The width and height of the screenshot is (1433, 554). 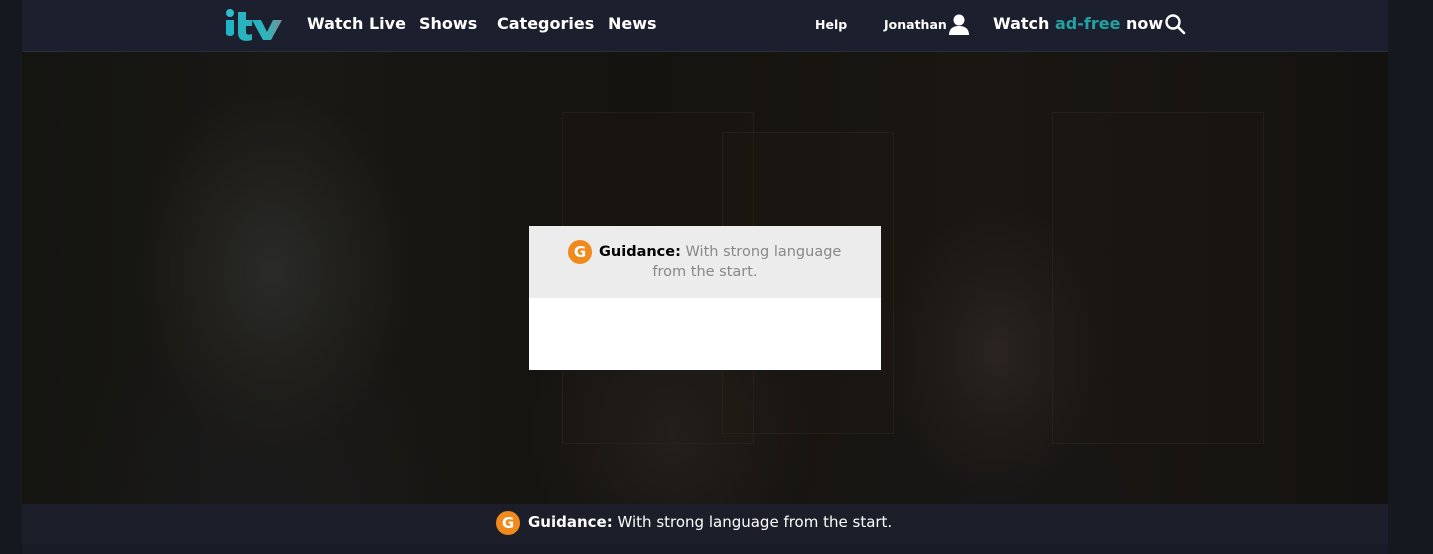 What do you see at coordinates (705, 272) in the screenshot?
I see `guidance-text-line2: from the start.` at bounding box center [705, 272].